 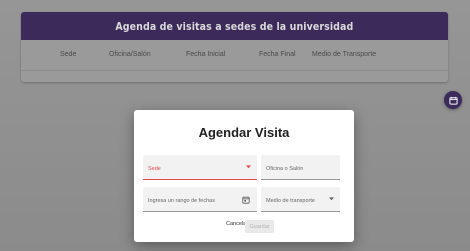 I want to click on date-range-placeholder: Ingresa un rango de fechas, so click(x=181, y=201).